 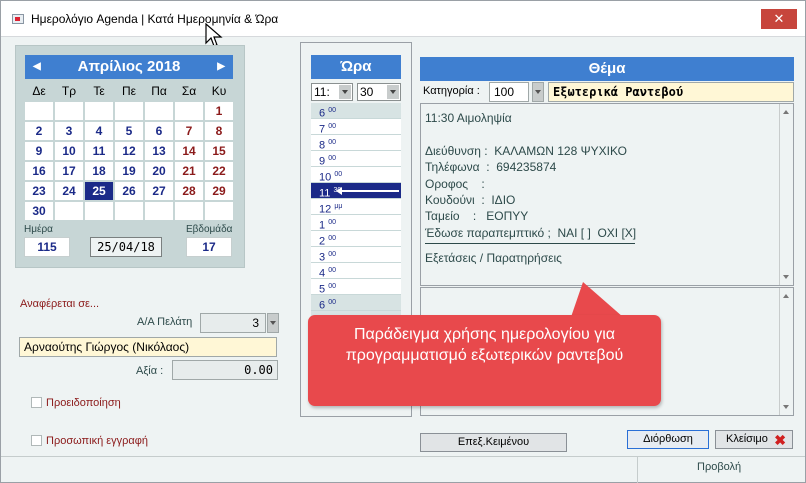 What do you see at coordinates (322, 225) in the screenshot?
I see `time-slot-hour: 1` at bounding box center [322, 225].